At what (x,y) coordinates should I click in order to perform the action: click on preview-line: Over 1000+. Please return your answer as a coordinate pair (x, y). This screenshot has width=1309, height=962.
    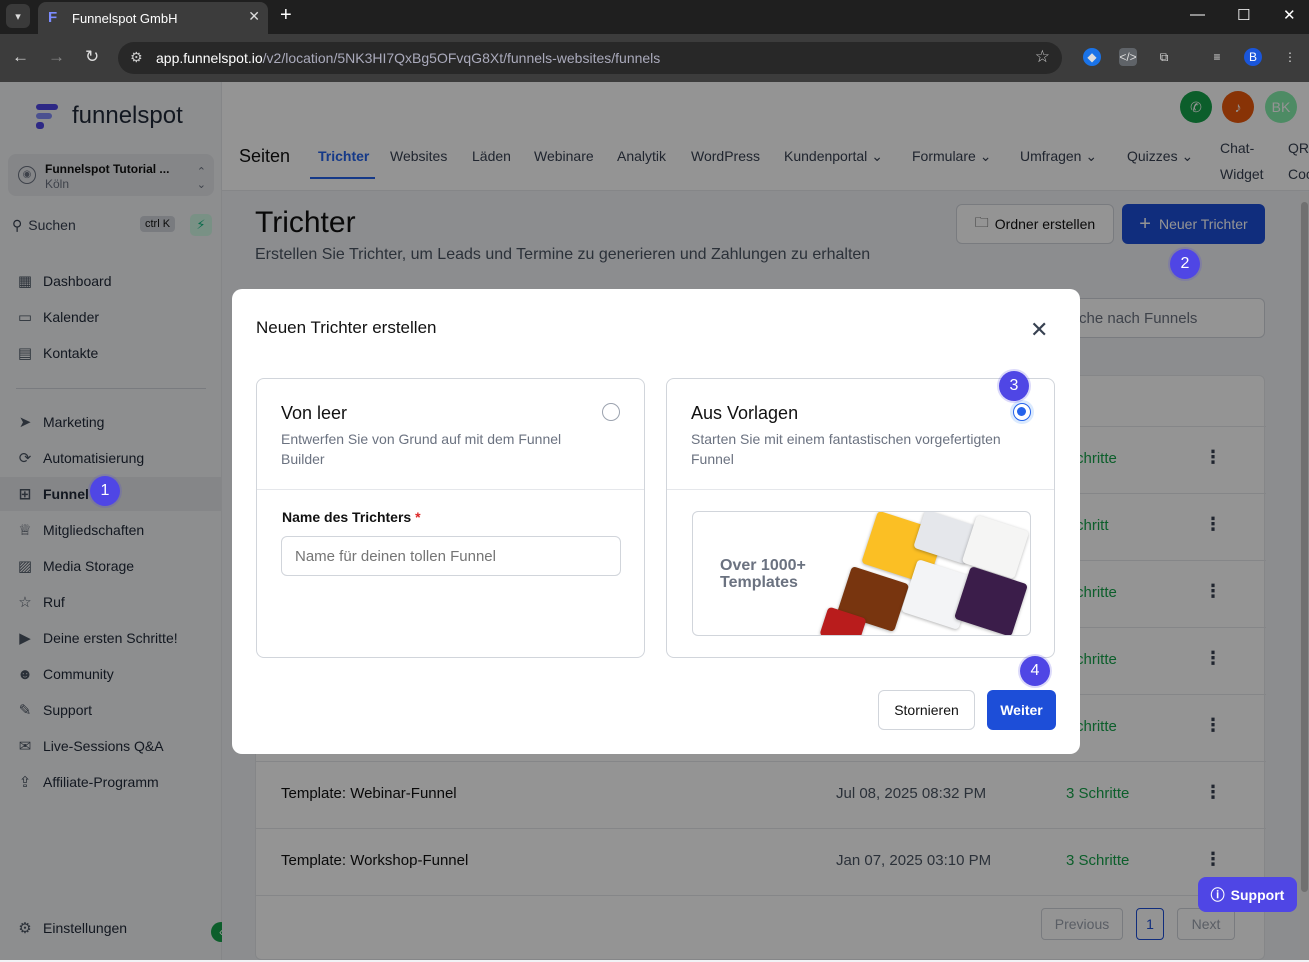
    Looking at the image, I should click on (763, 565).